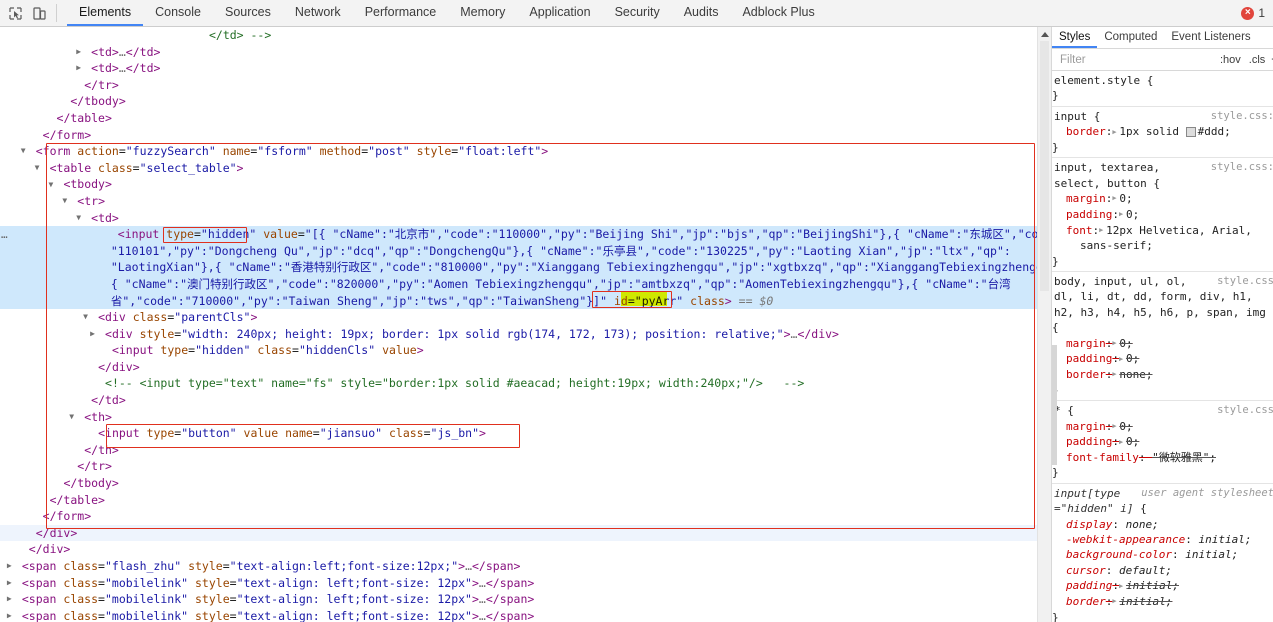 The image size is (1273, 622). What do you see at coordinates (518, 417) in the screenshot?
I see `dom-tree-line: <th>` at bounding box center [518, 417].